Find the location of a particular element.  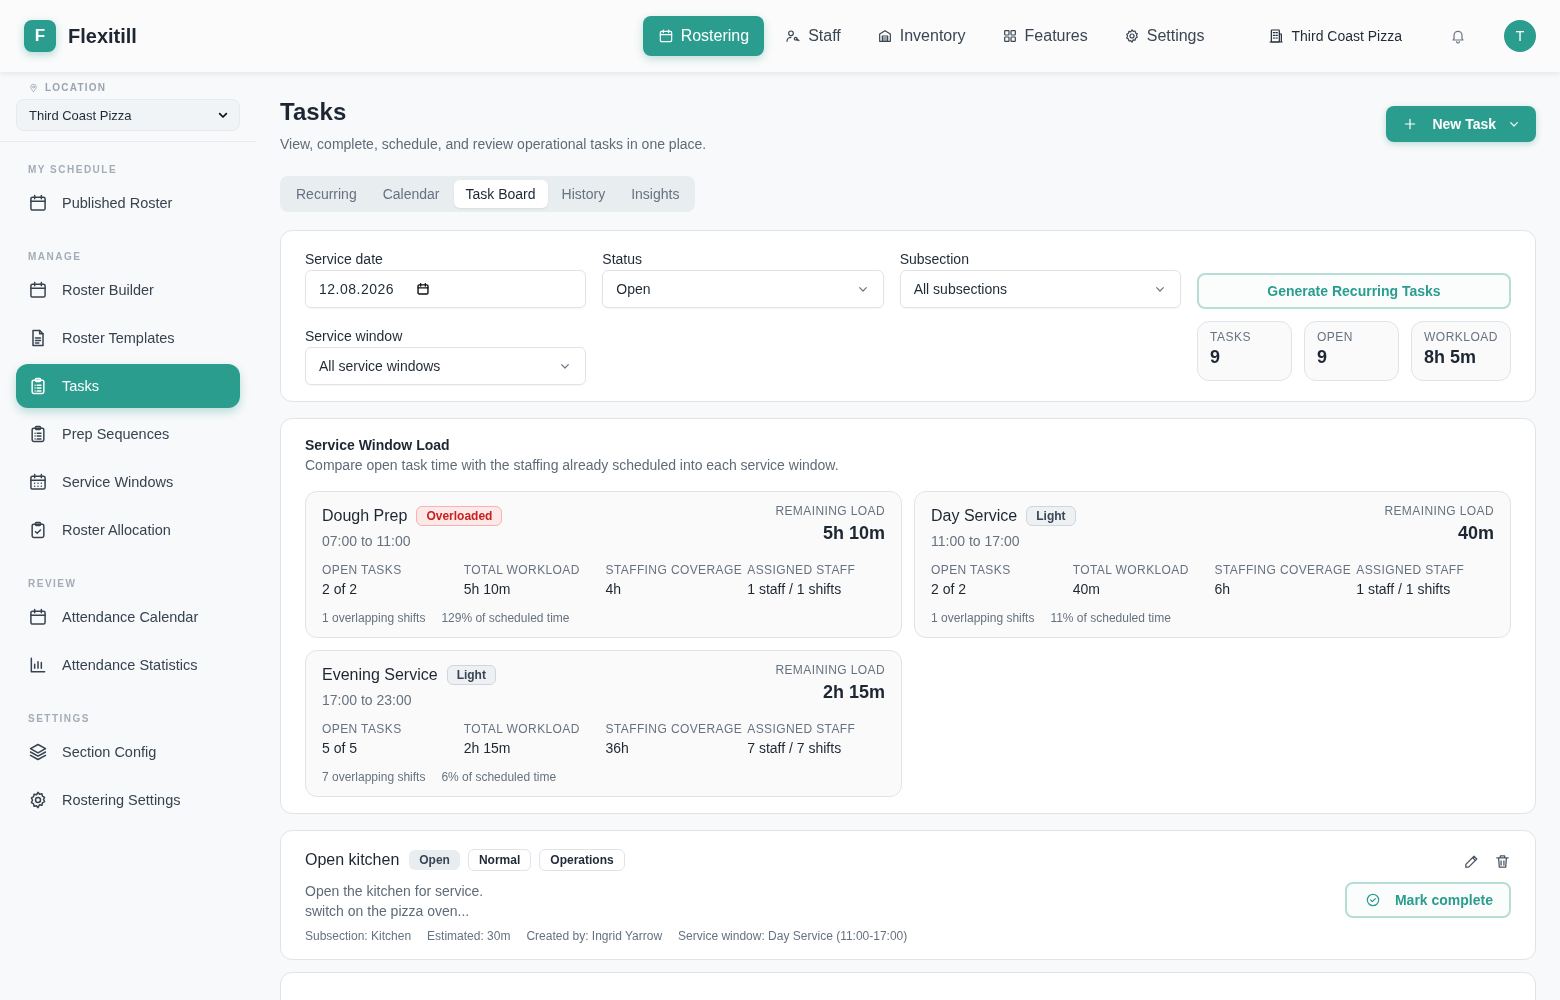

status-select: Open is located at coordinates (743, 289).